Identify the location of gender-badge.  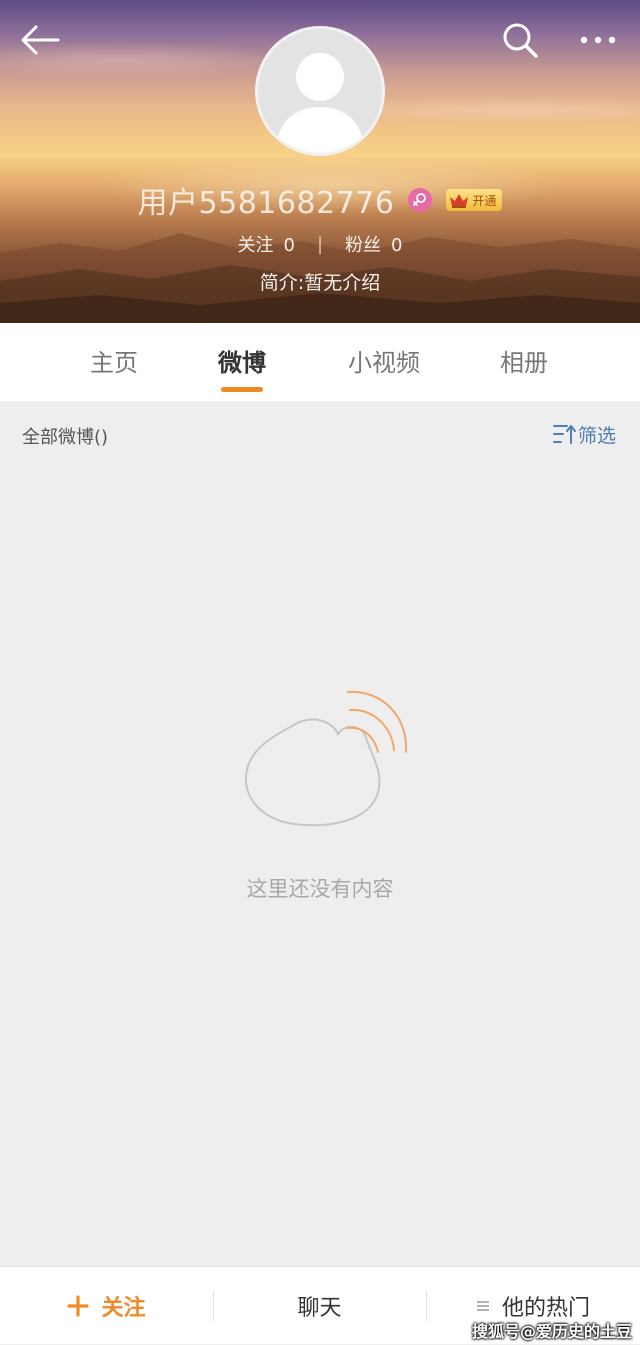
(420, 200).